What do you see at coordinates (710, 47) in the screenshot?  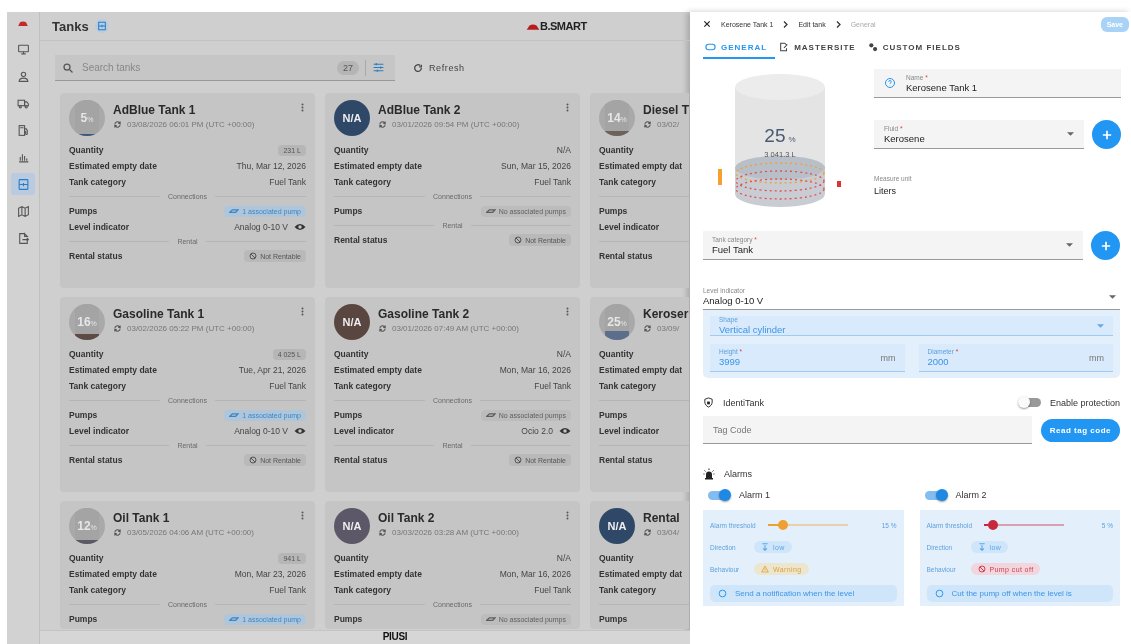 I see `tank-icon` at bounding box center [710, 47].